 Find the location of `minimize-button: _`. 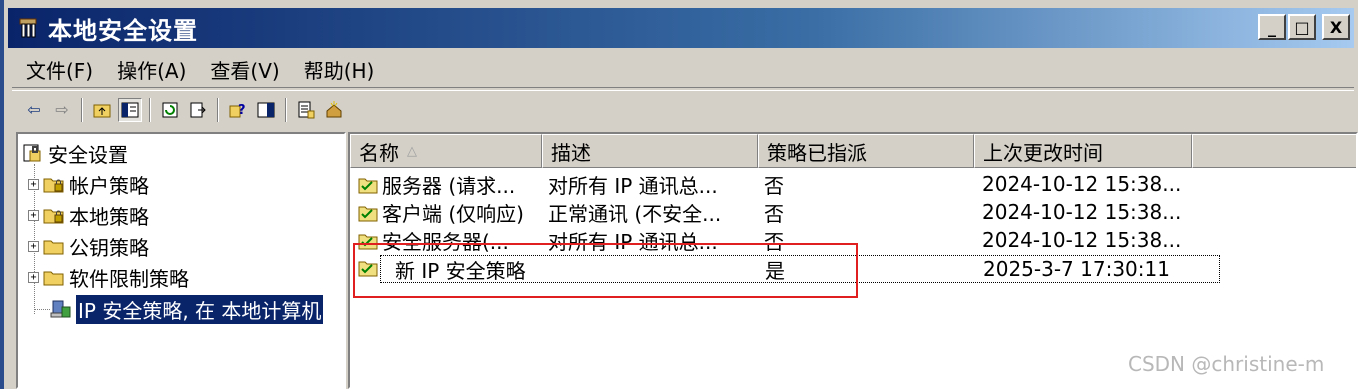

minimize-button: _ is located at coordinates (1272, 27).